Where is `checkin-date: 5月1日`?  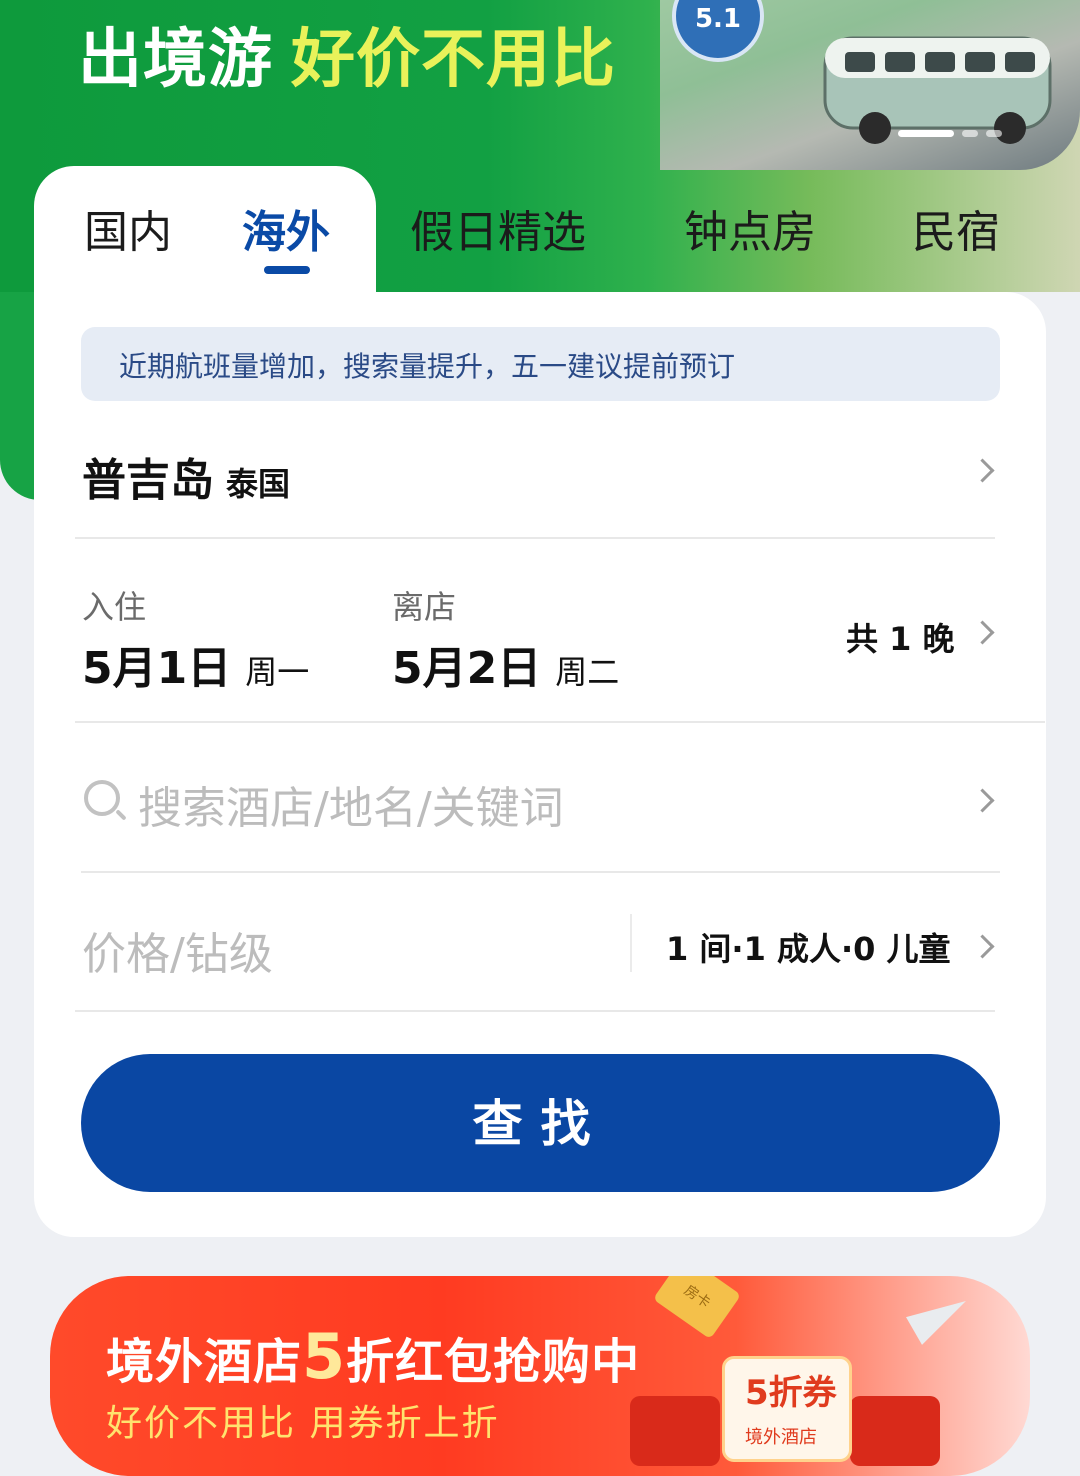 checkin-date: 5月1日 is located at coordinates (157, 668).